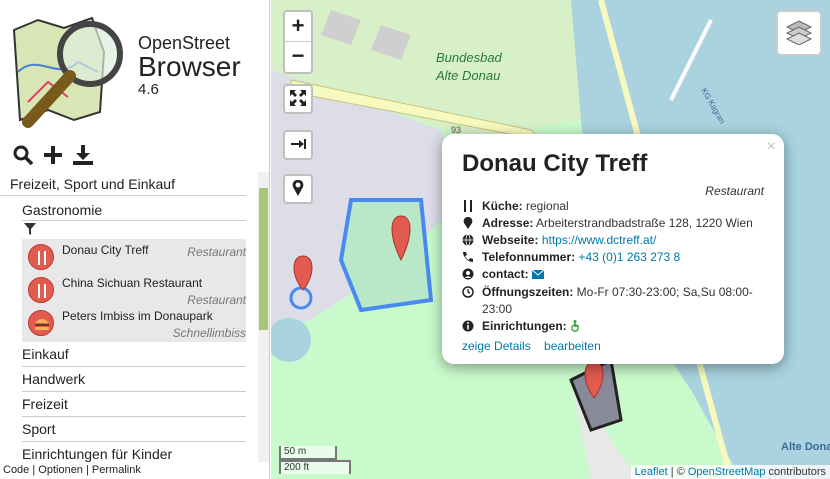 The height and width of the screenshot is (479, 830). I want to click on arrow-right-bar-icon, so click(298, 145).